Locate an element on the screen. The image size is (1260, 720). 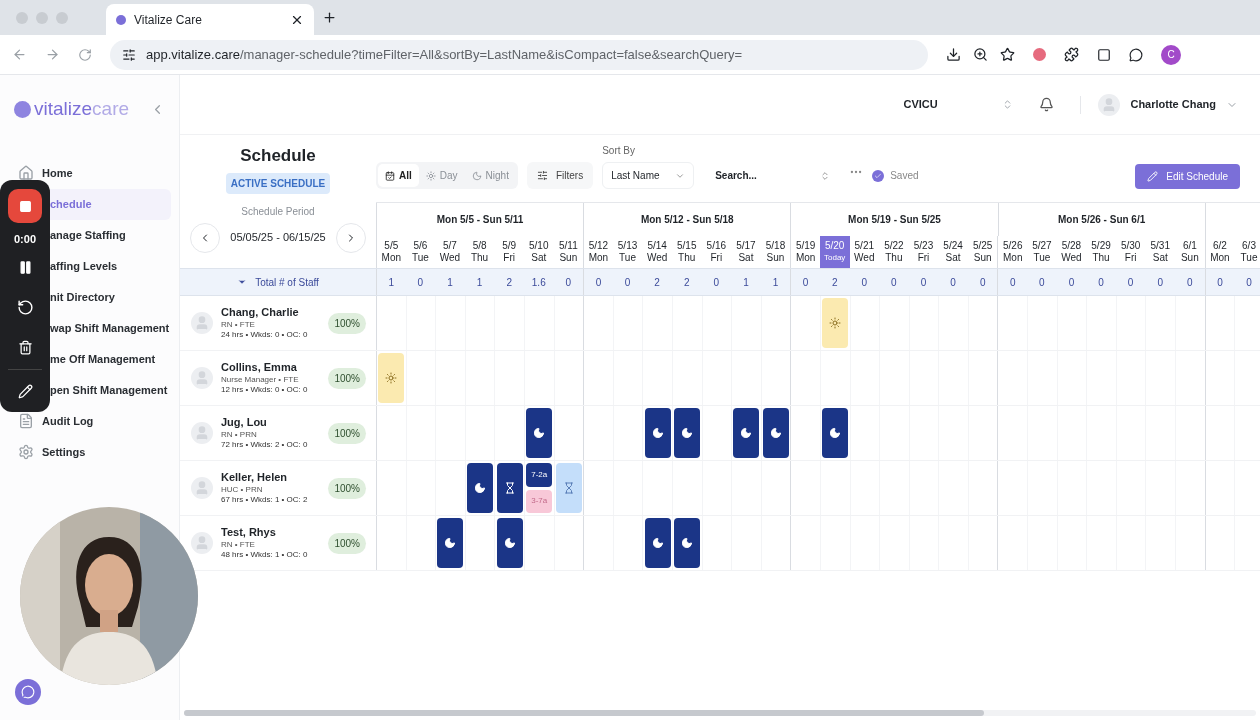
scrollbar-thumb is located at coordinates (584, 713).